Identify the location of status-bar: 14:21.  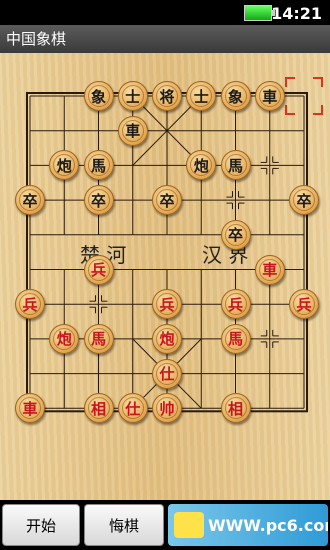
(165, 12).